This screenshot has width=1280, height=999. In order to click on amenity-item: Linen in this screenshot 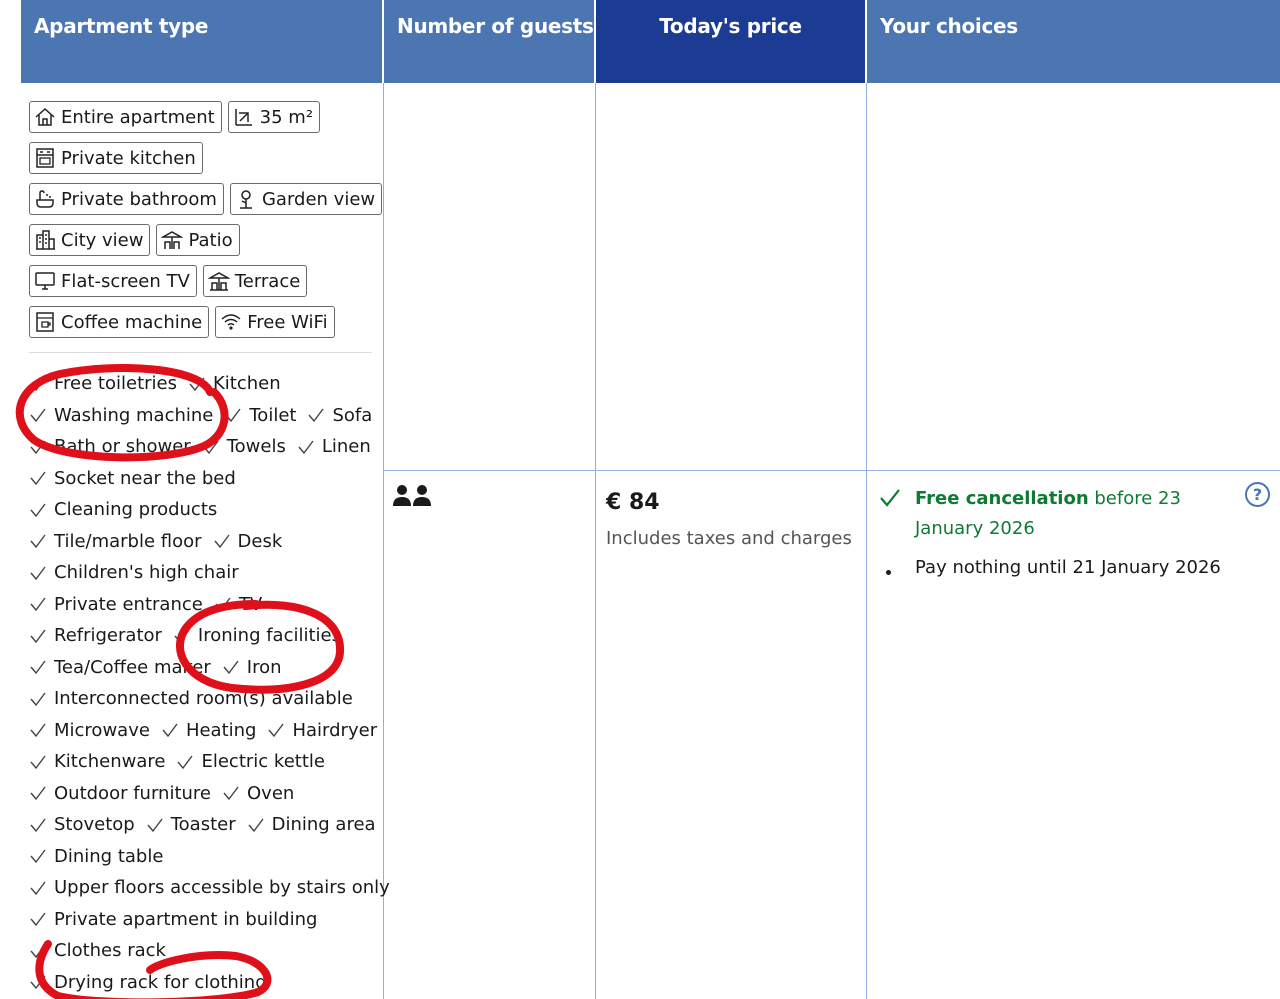, I will do `click(334, 446)`.